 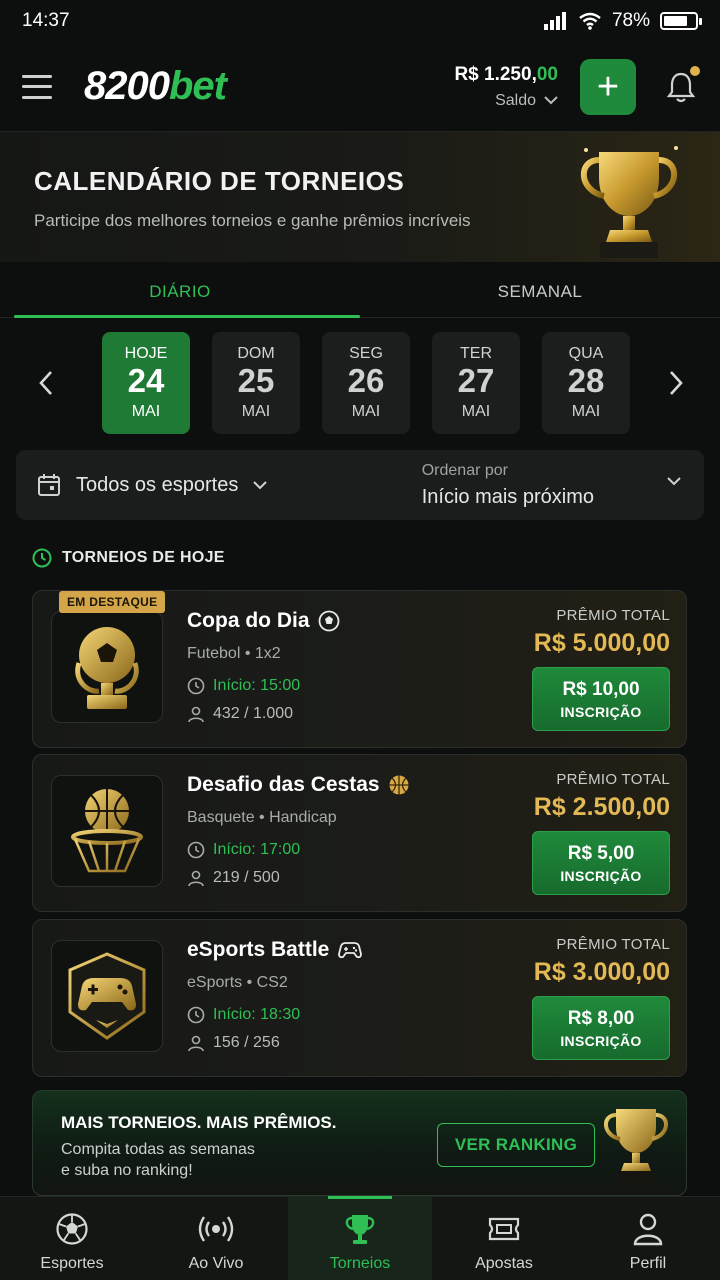 I want to click on date-item: SEG 26 MAI, so click(x=366, y=383).